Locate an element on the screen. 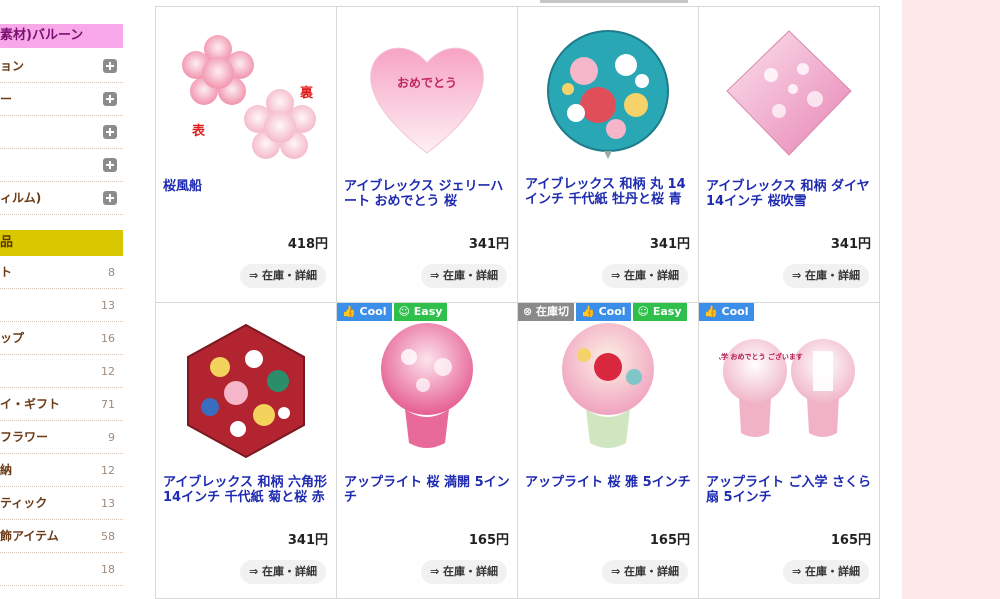 The width and height of the screenshot is (1000, 599). sidebar-item-label: 納 is located at coordinates (6, 470).